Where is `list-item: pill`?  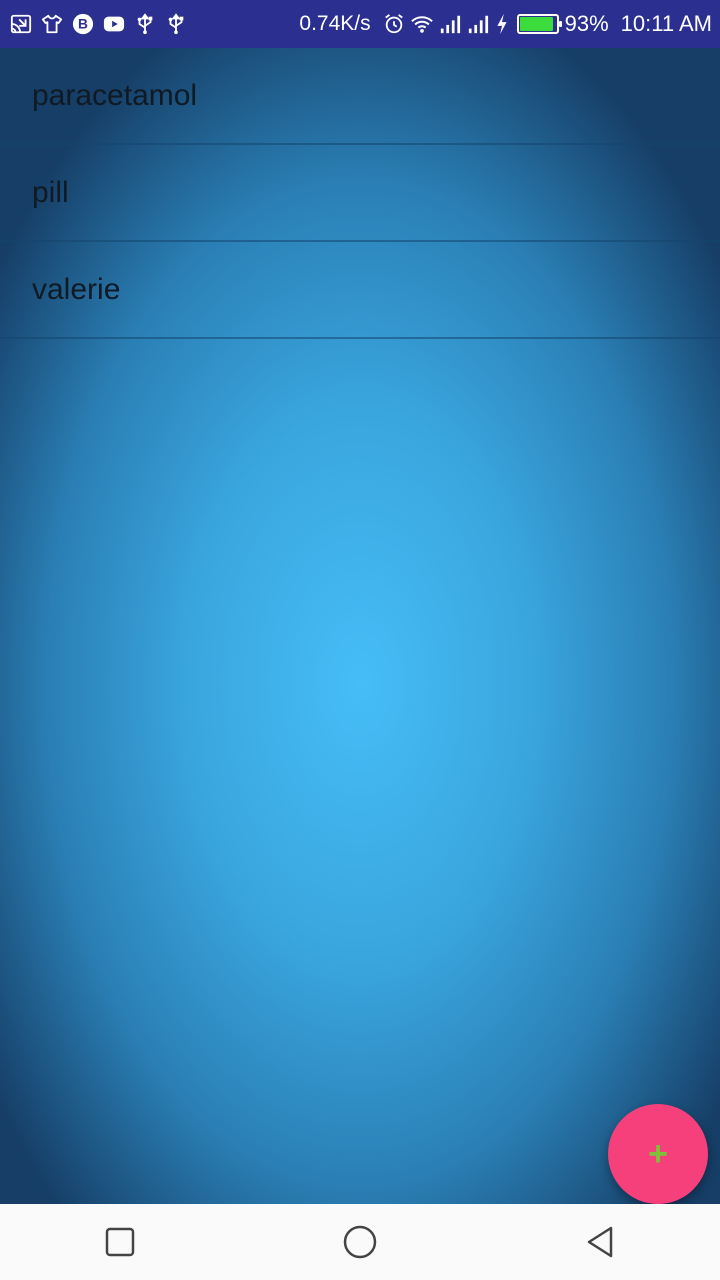 list-item: pill is located at coordinates (360, 193).